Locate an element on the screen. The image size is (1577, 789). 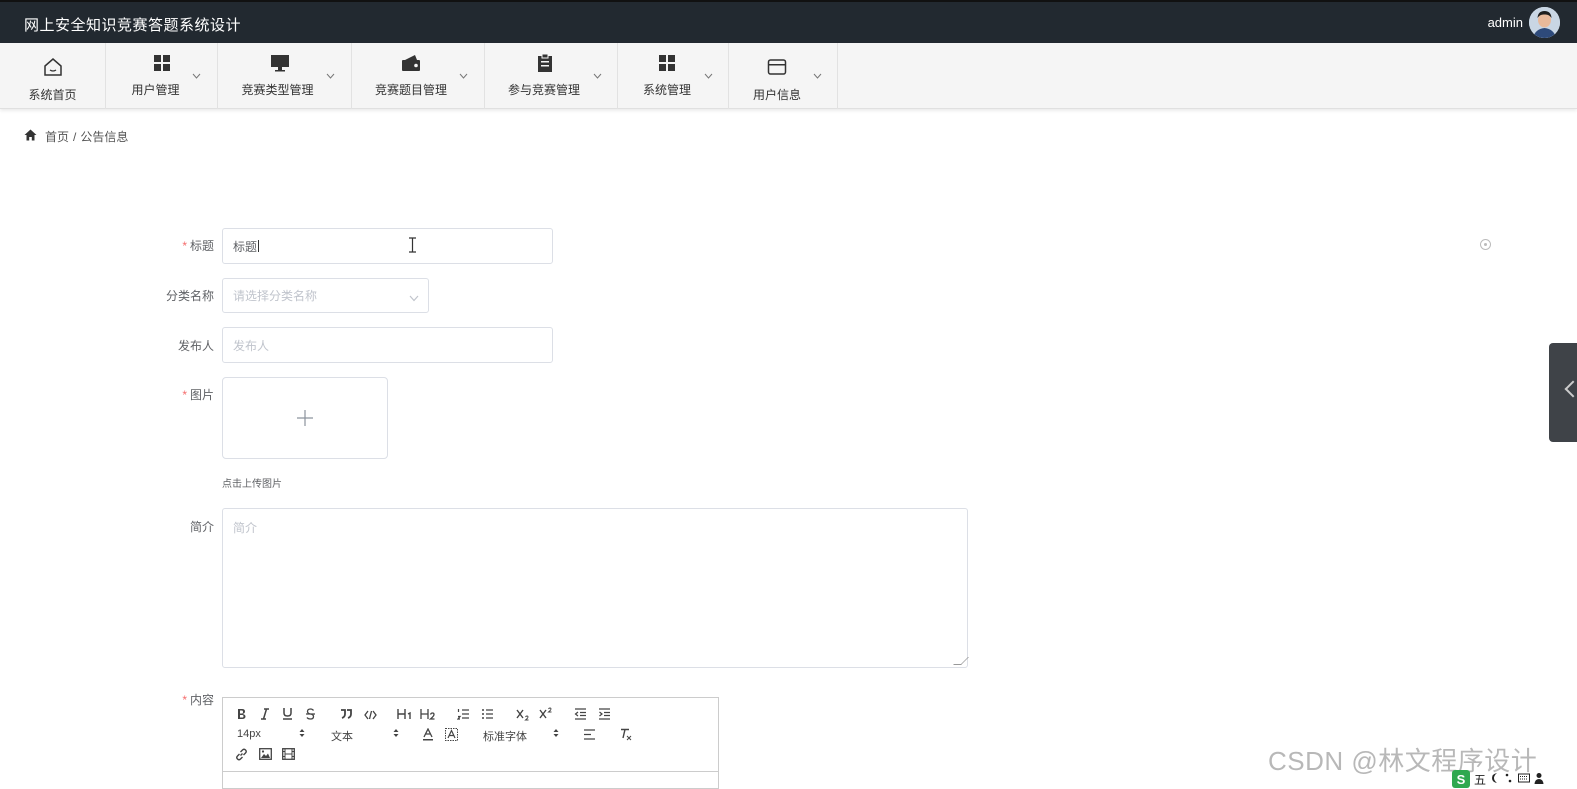
nav-item-system-management: 系统管理 is located at coordinates (673, 76).